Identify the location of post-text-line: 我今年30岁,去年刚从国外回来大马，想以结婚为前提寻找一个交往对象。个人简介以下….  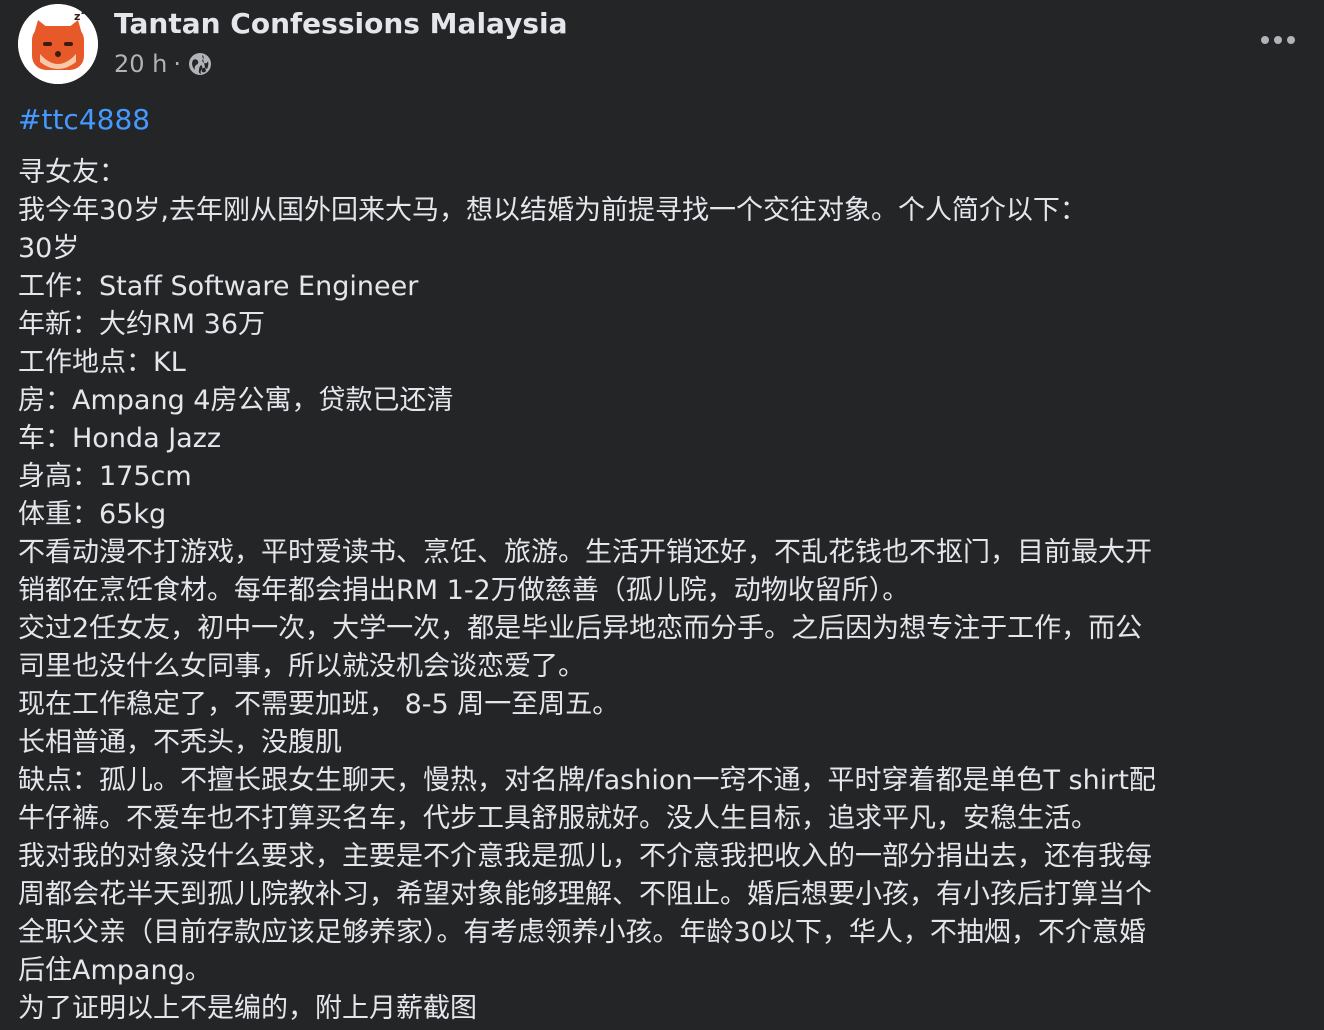
(552, 210).